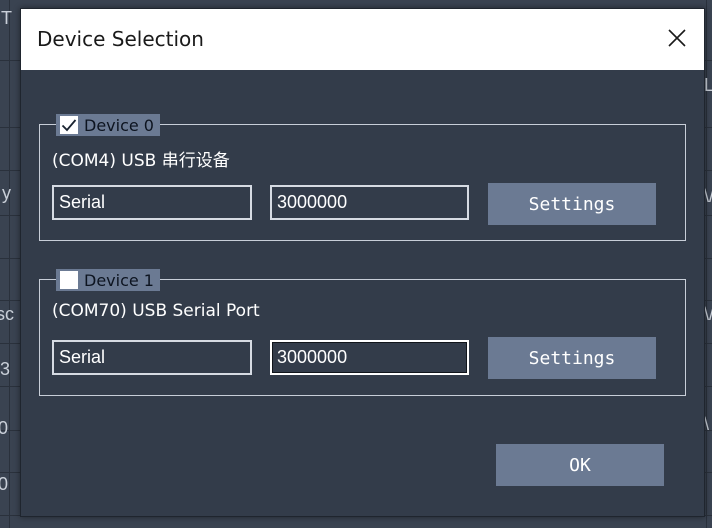  I want to click on device-0-checkbox, so click(69, 125).